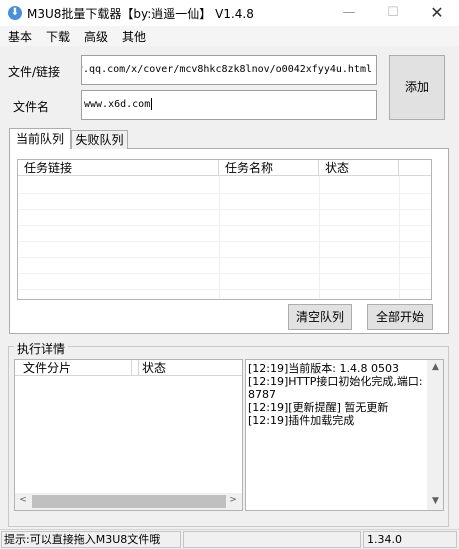 Image resolution: width=459 pixels, height=549 pixels. I want to click on menu-download: 下载, so click(58, 36).